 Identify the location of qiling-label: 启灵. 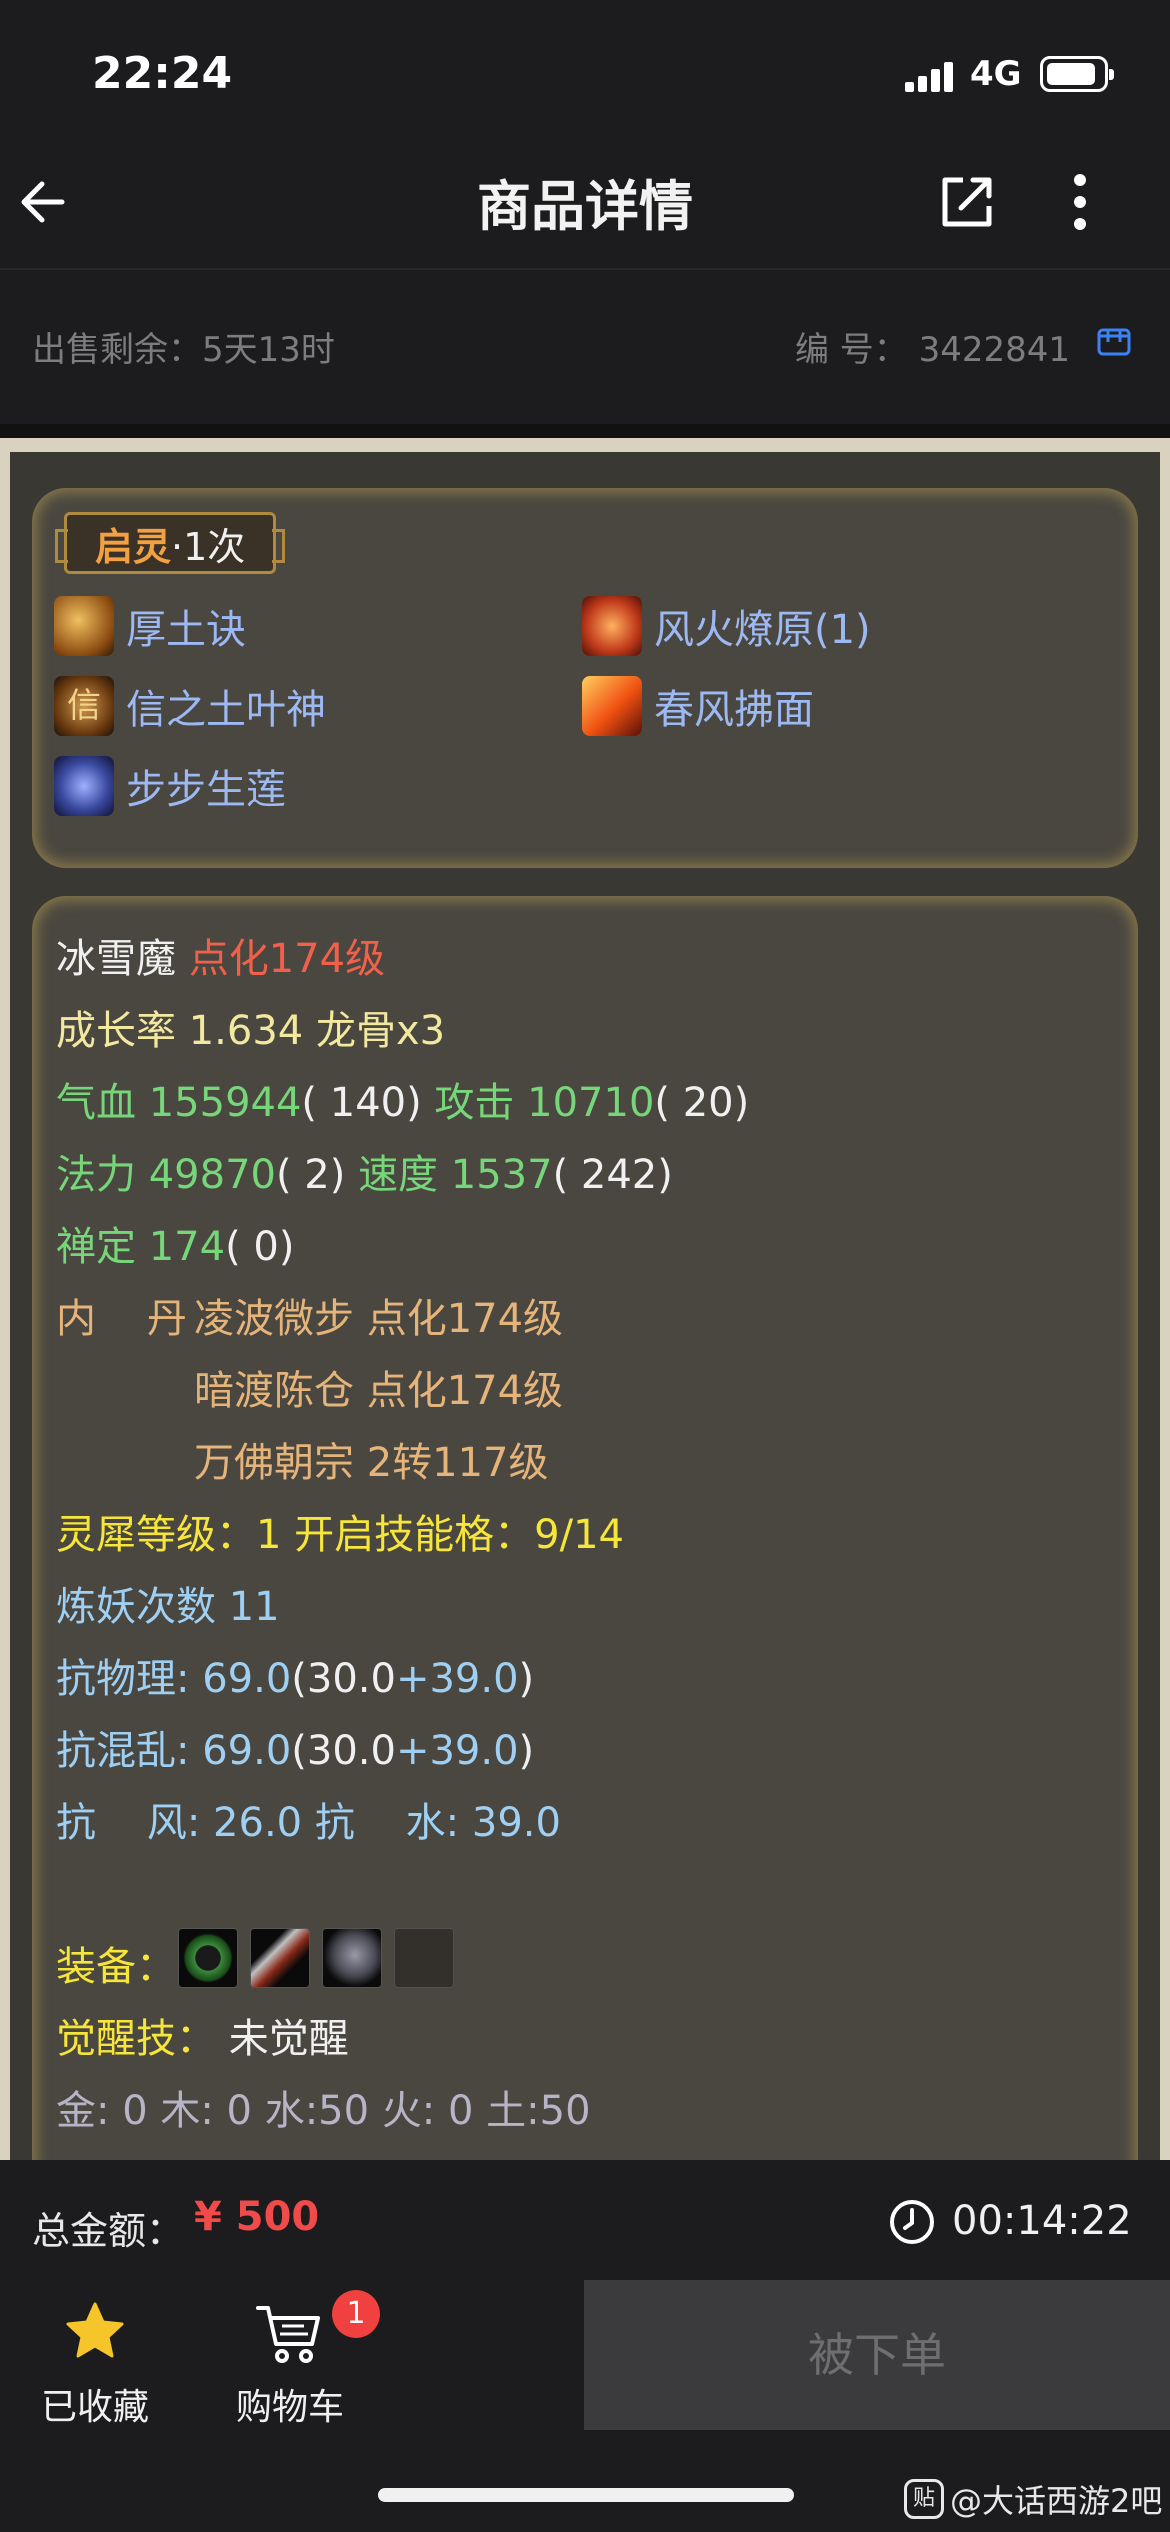
(133, 546).